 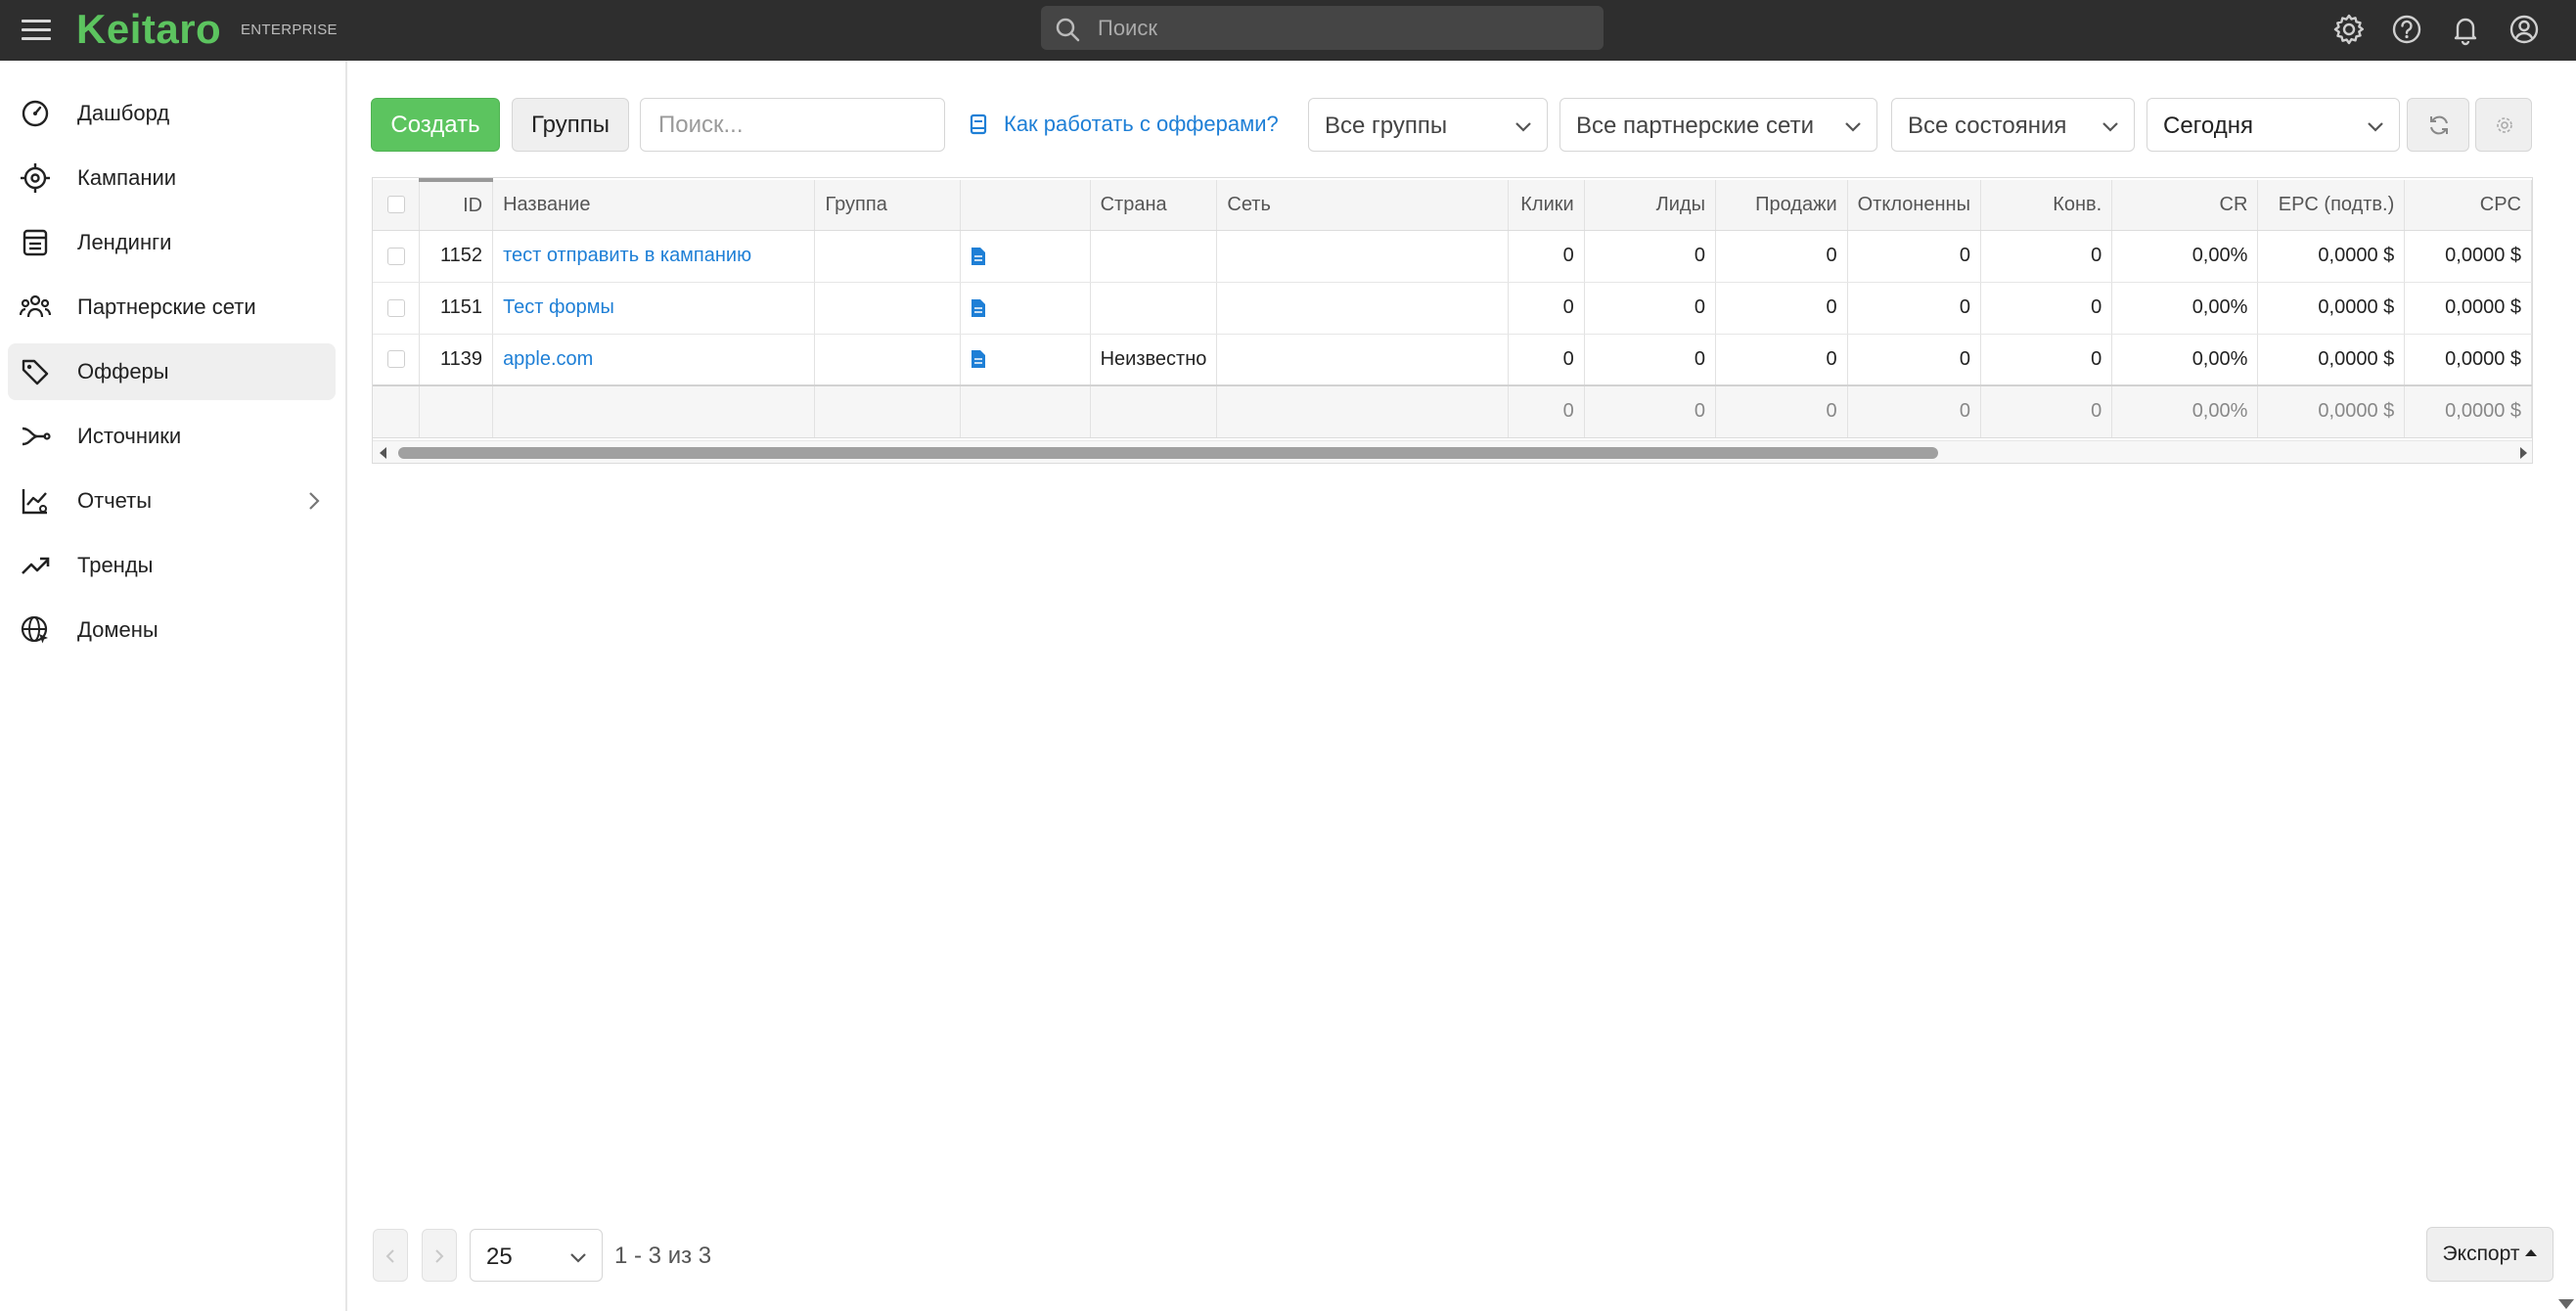 I want to click on column-header-sales: Продажи, so click(x=1781, y=205).